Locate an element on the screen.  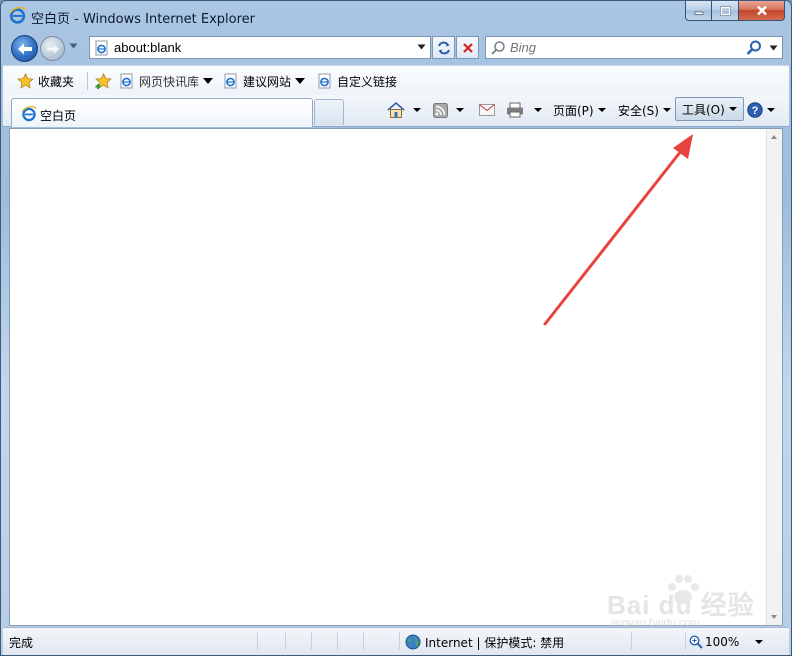
help-menu: ? is located at coordinates (761, 110).